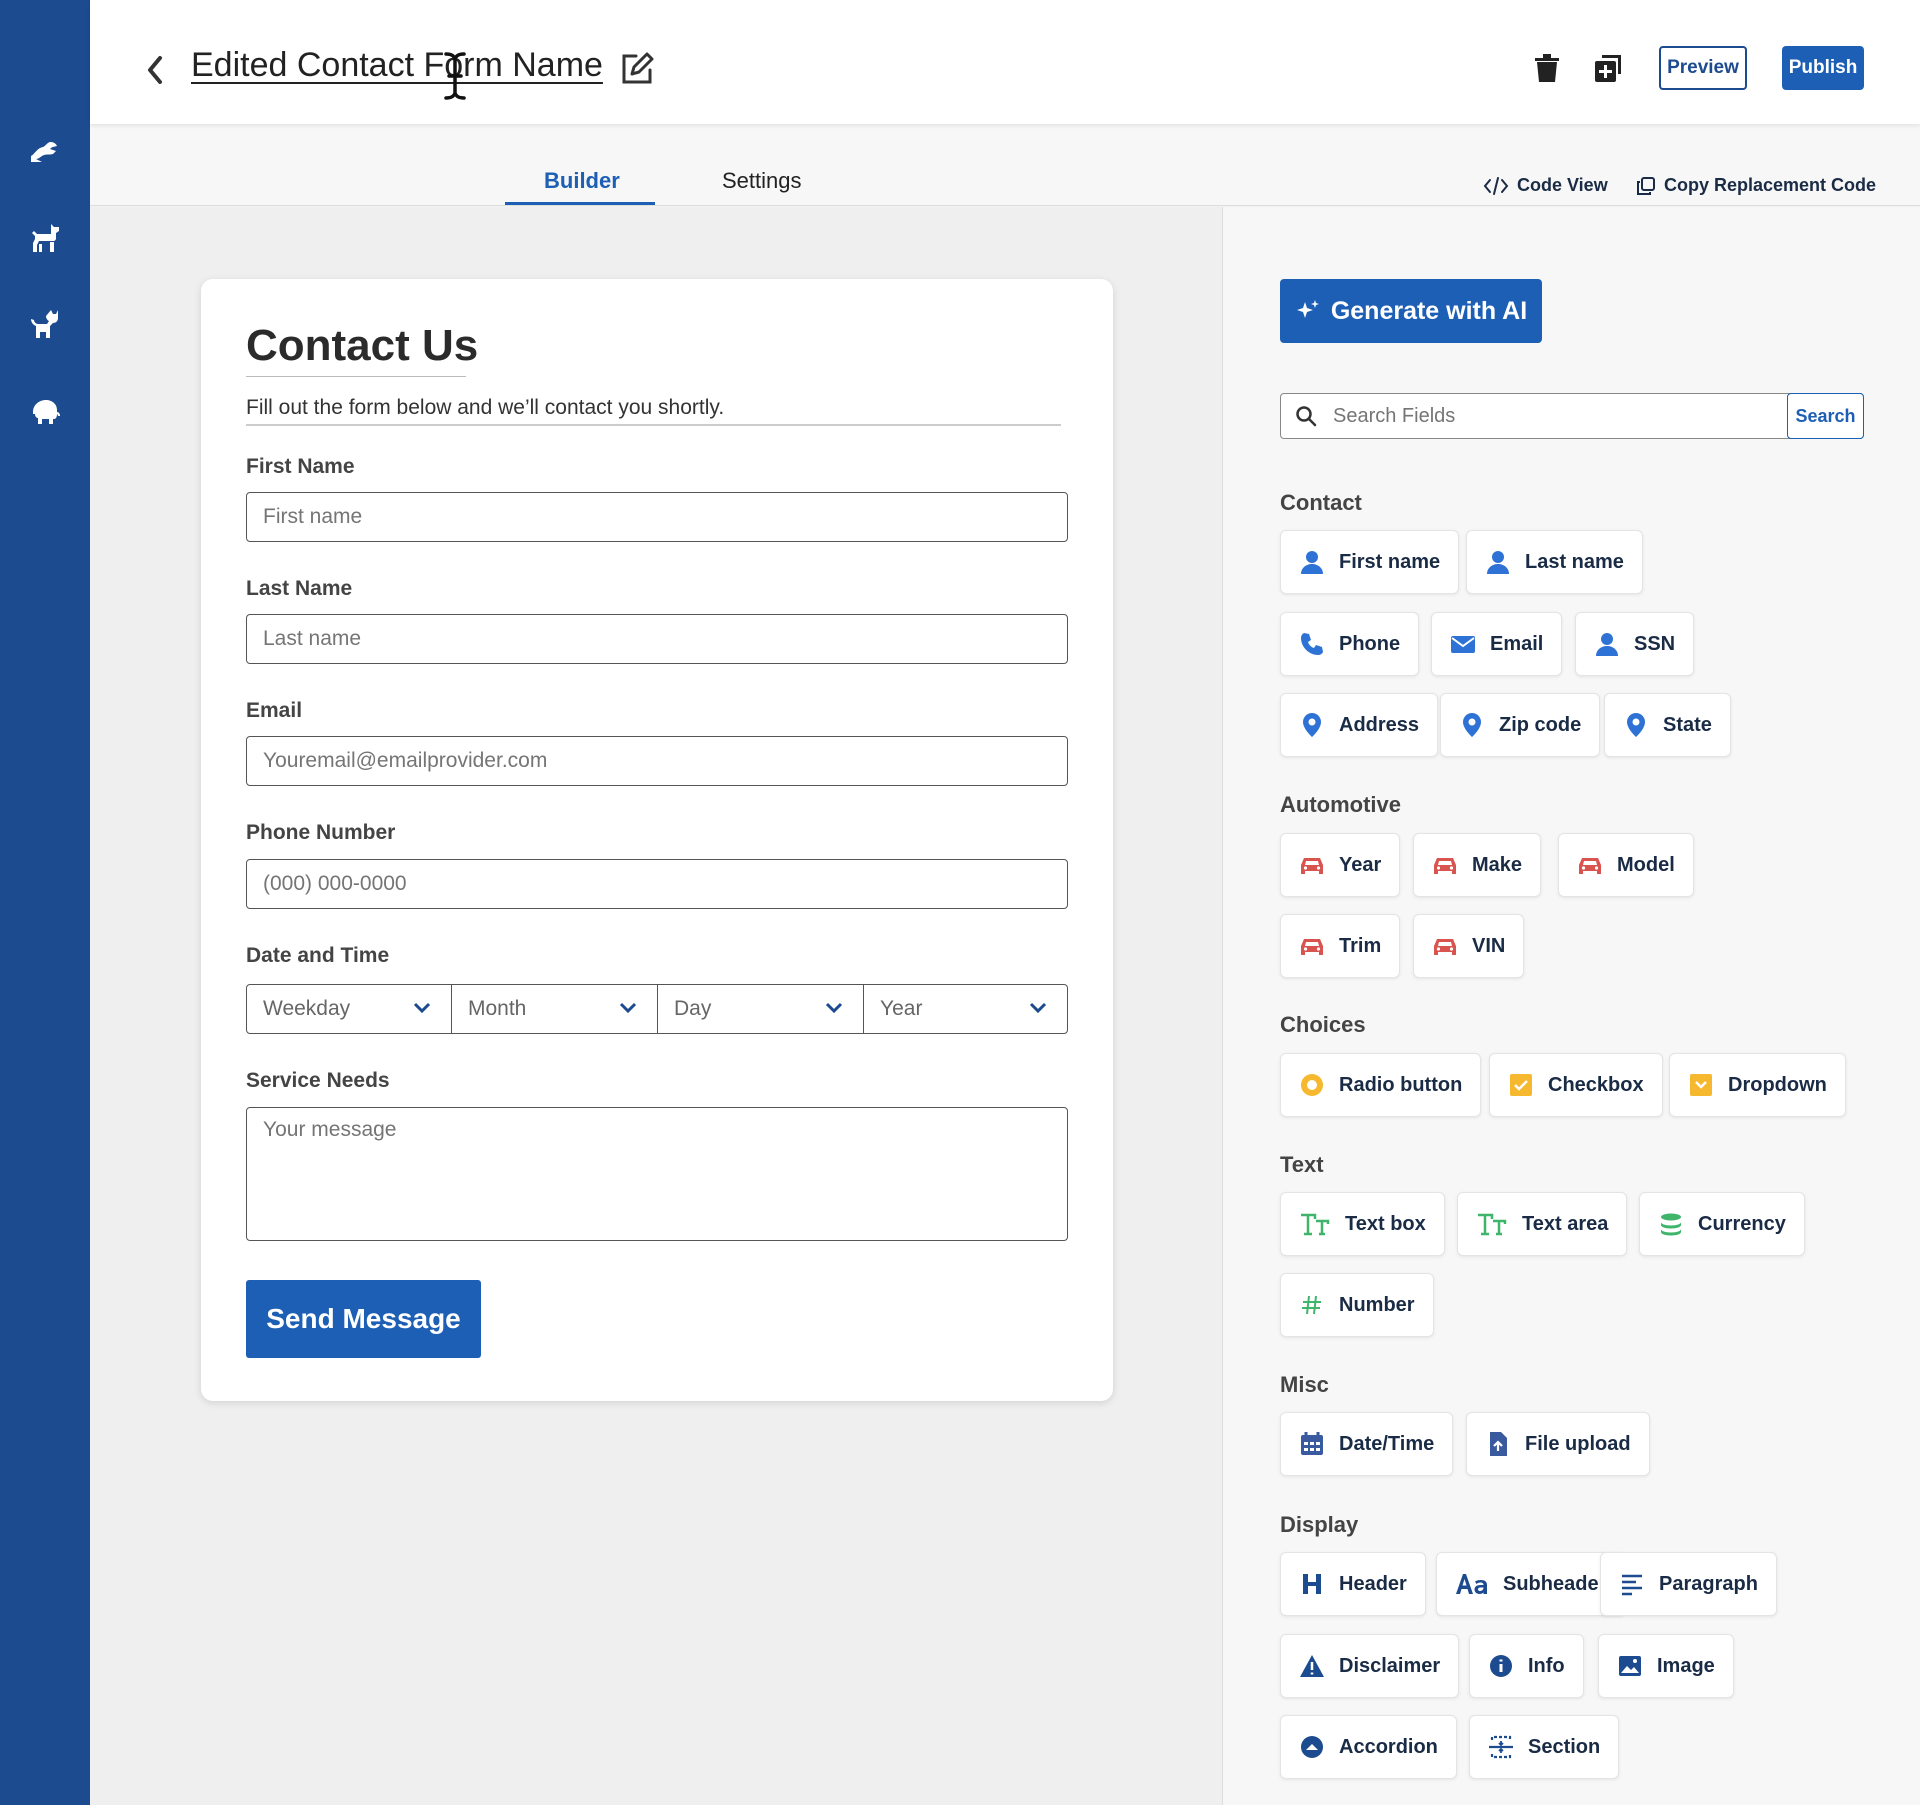 The width and height of the screenshot is (1920, 1805). I want to click on chip-year: Year, so click(1340, 865).